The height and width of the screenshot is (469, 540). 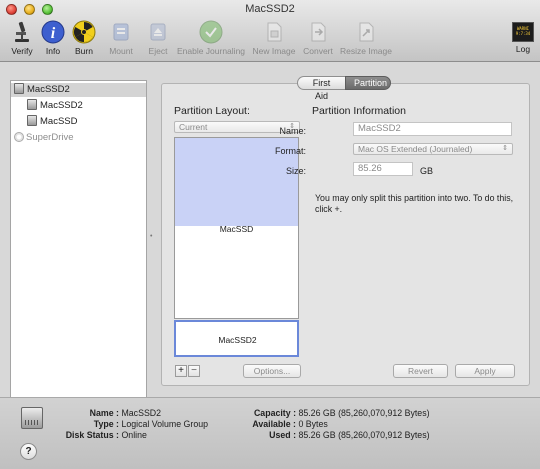 I want to click on disk-list-item-macssd2-volume: MacSSD2, so click(x=55, y=106).